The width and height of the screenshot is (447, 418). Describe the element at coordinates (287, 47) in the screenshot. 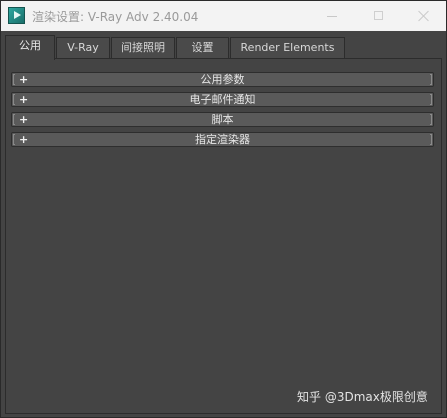

I see `tab-render-elements: Render Elements` at that location.